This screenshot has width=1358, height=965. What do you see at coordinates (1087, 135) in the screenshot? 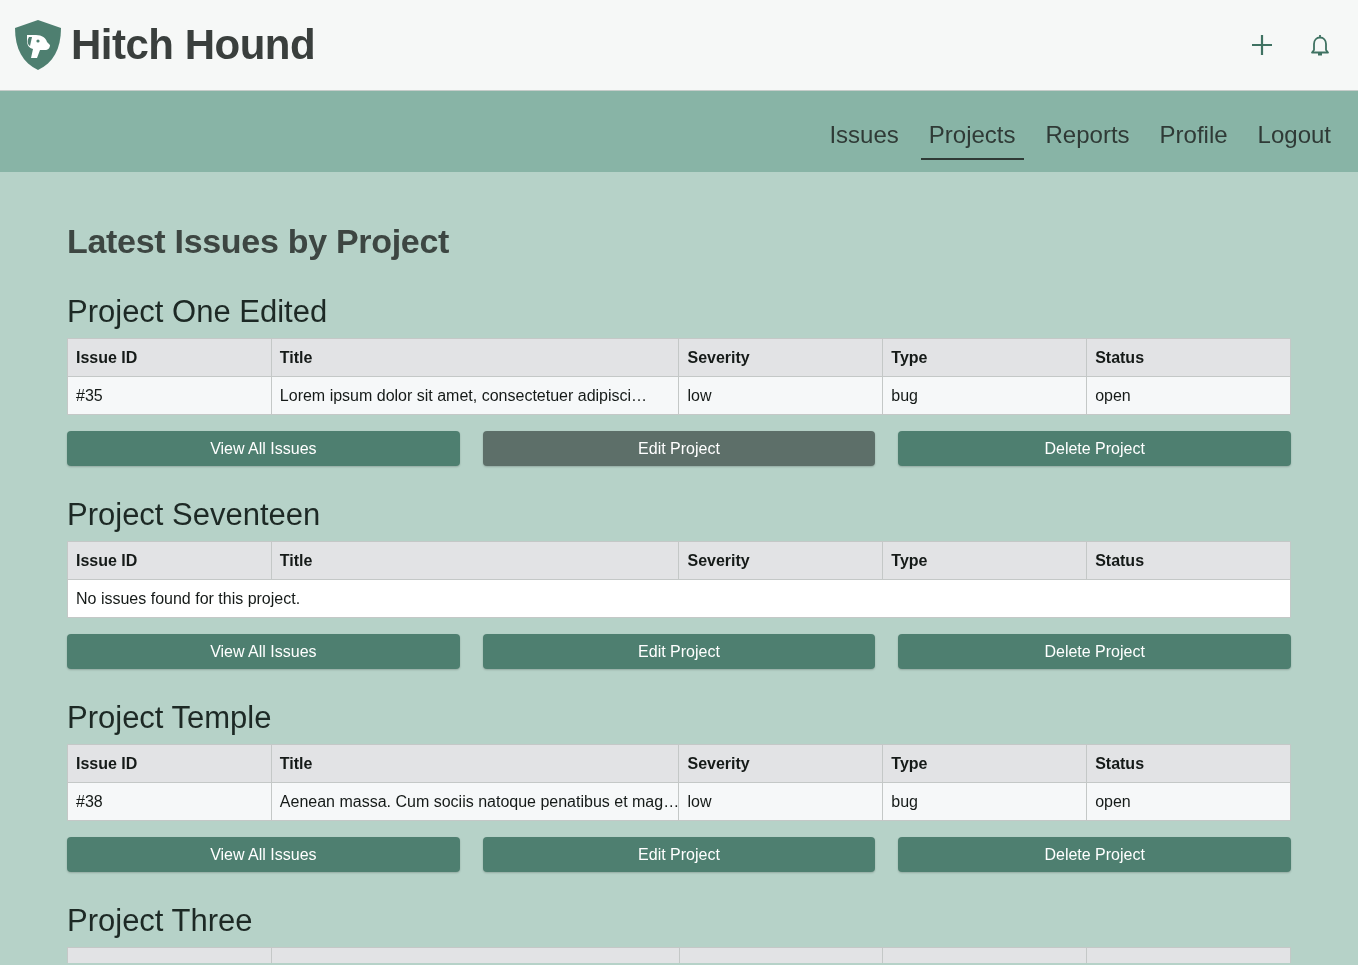
I see `nav-link: Reports` at bounding box center [1087, 135].